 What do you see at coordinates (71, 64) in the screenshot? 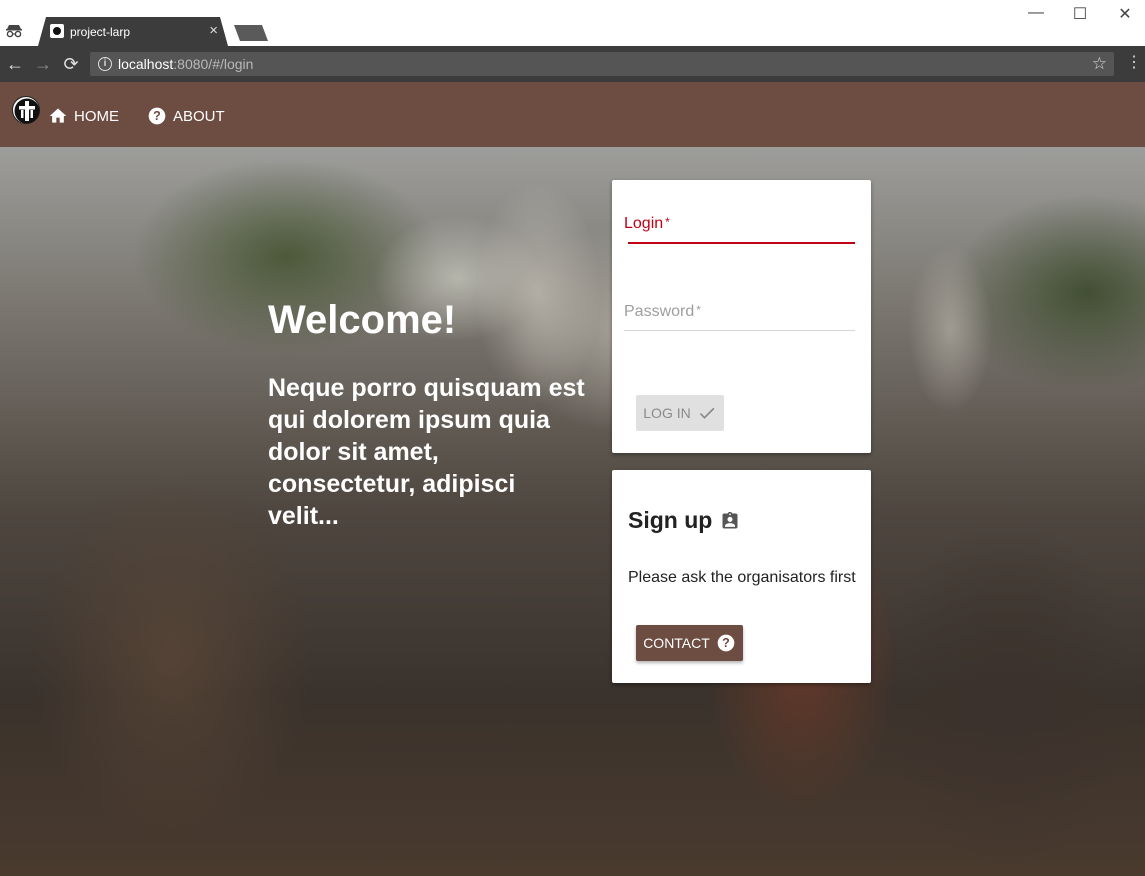
I see `reload-icon: ⟳` at bounding box center [71, 64].